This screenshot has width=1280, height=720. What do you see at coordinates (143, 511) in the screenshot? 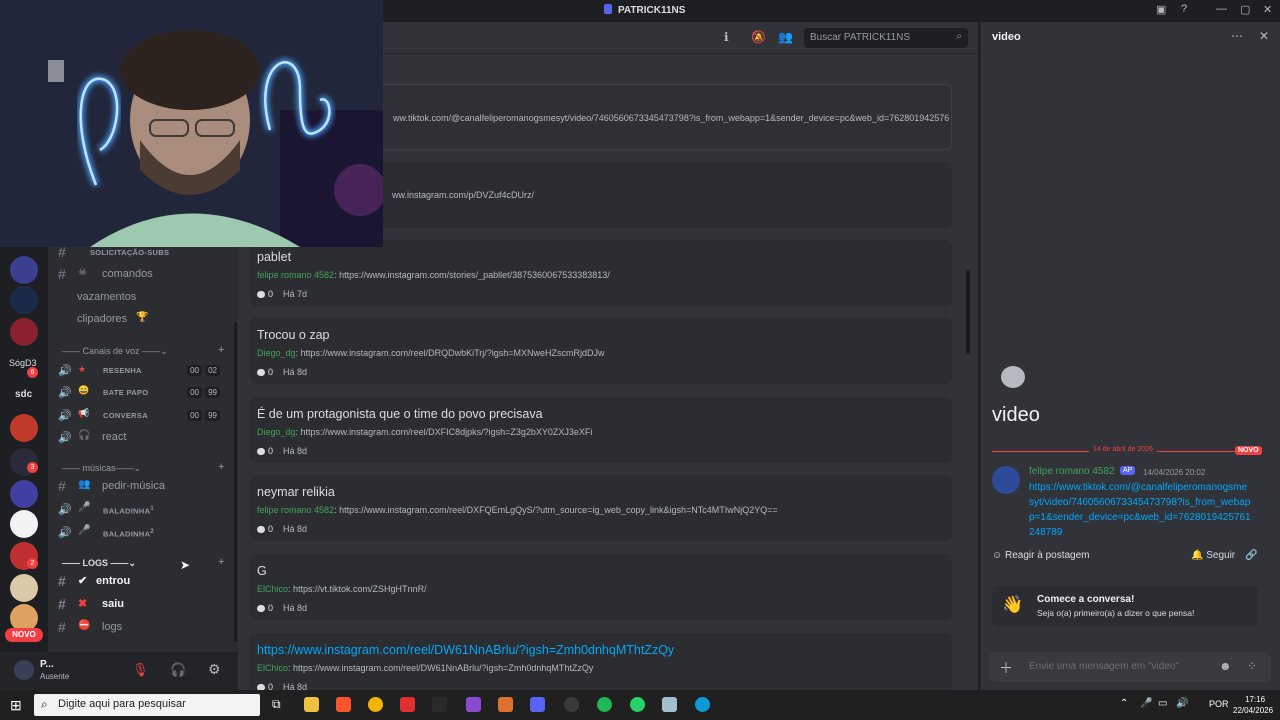
I see `voice-channel: 🔊 🎤 BALADINHA1` at bounding box center [143, 511].